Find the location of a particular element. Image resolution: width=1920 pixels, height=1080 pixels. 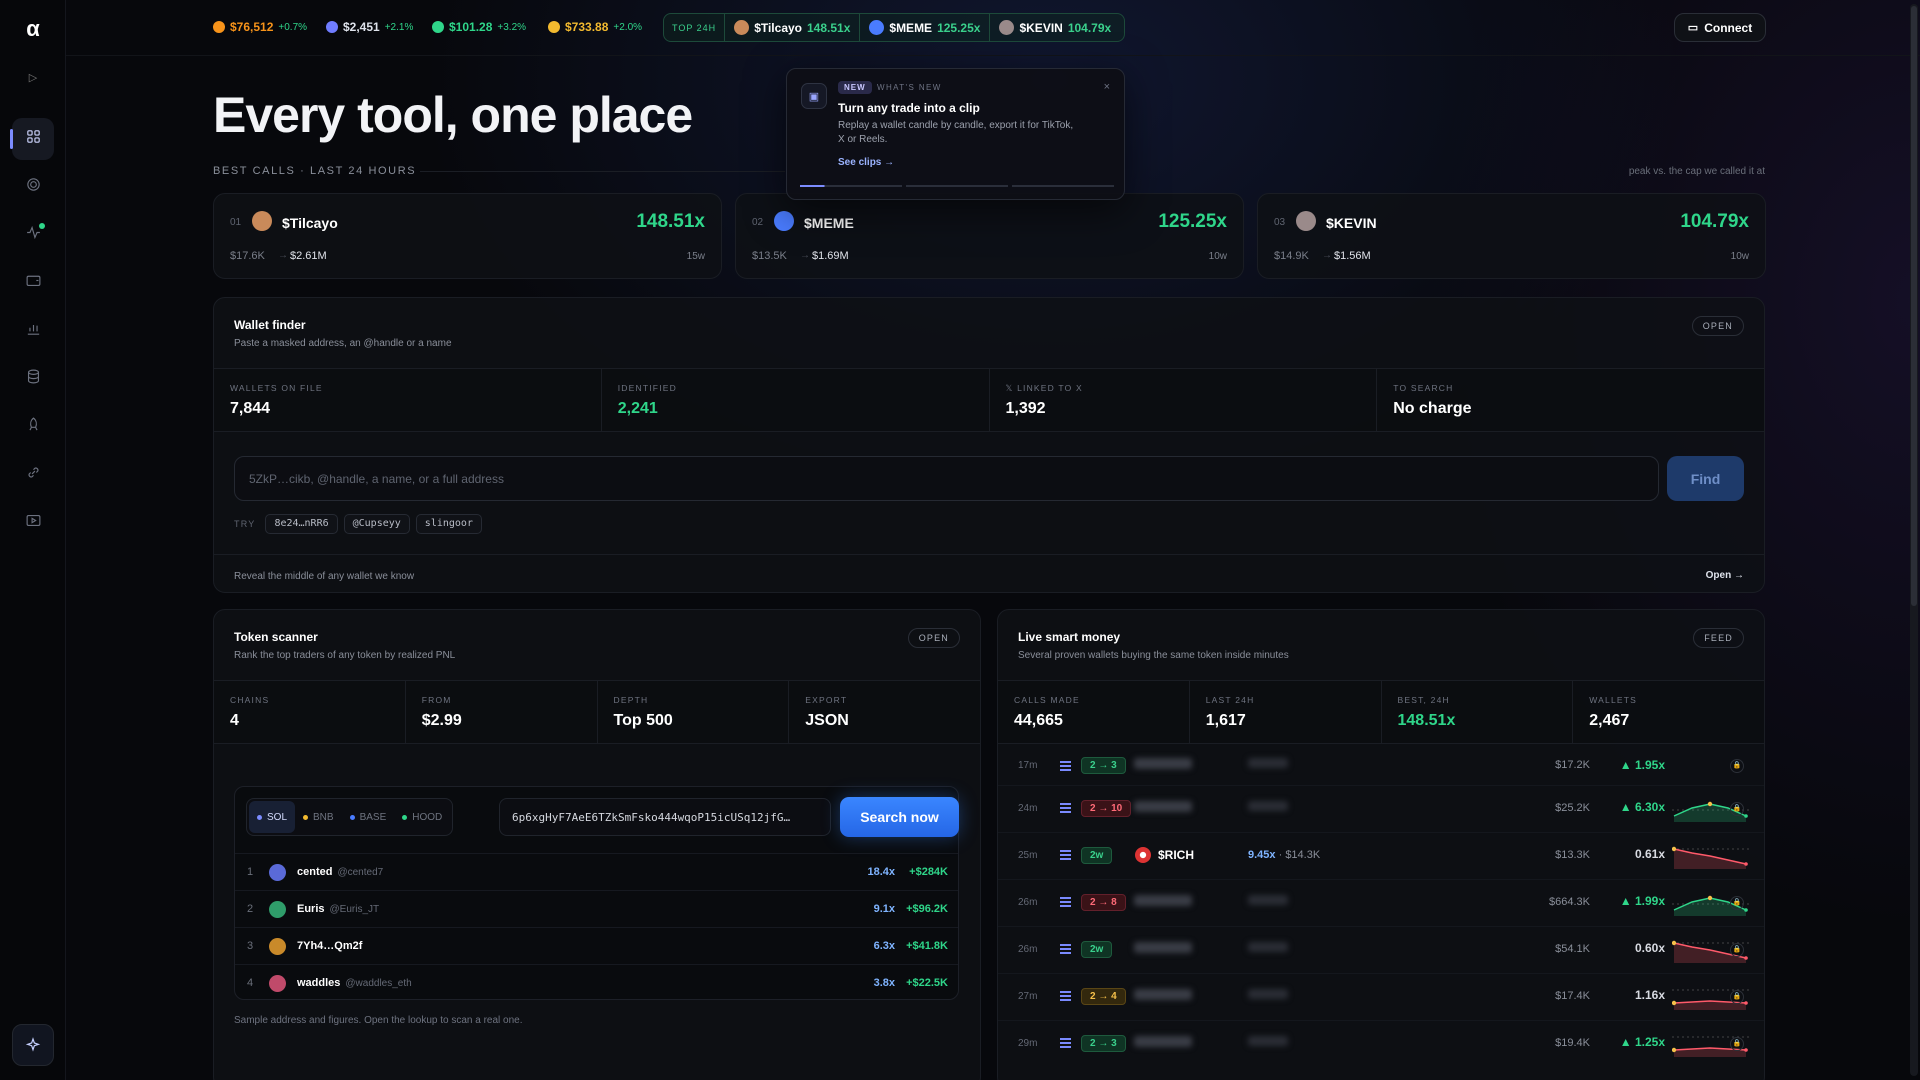

call-multiple: 125.25x is located at coordinates (1192, 221).